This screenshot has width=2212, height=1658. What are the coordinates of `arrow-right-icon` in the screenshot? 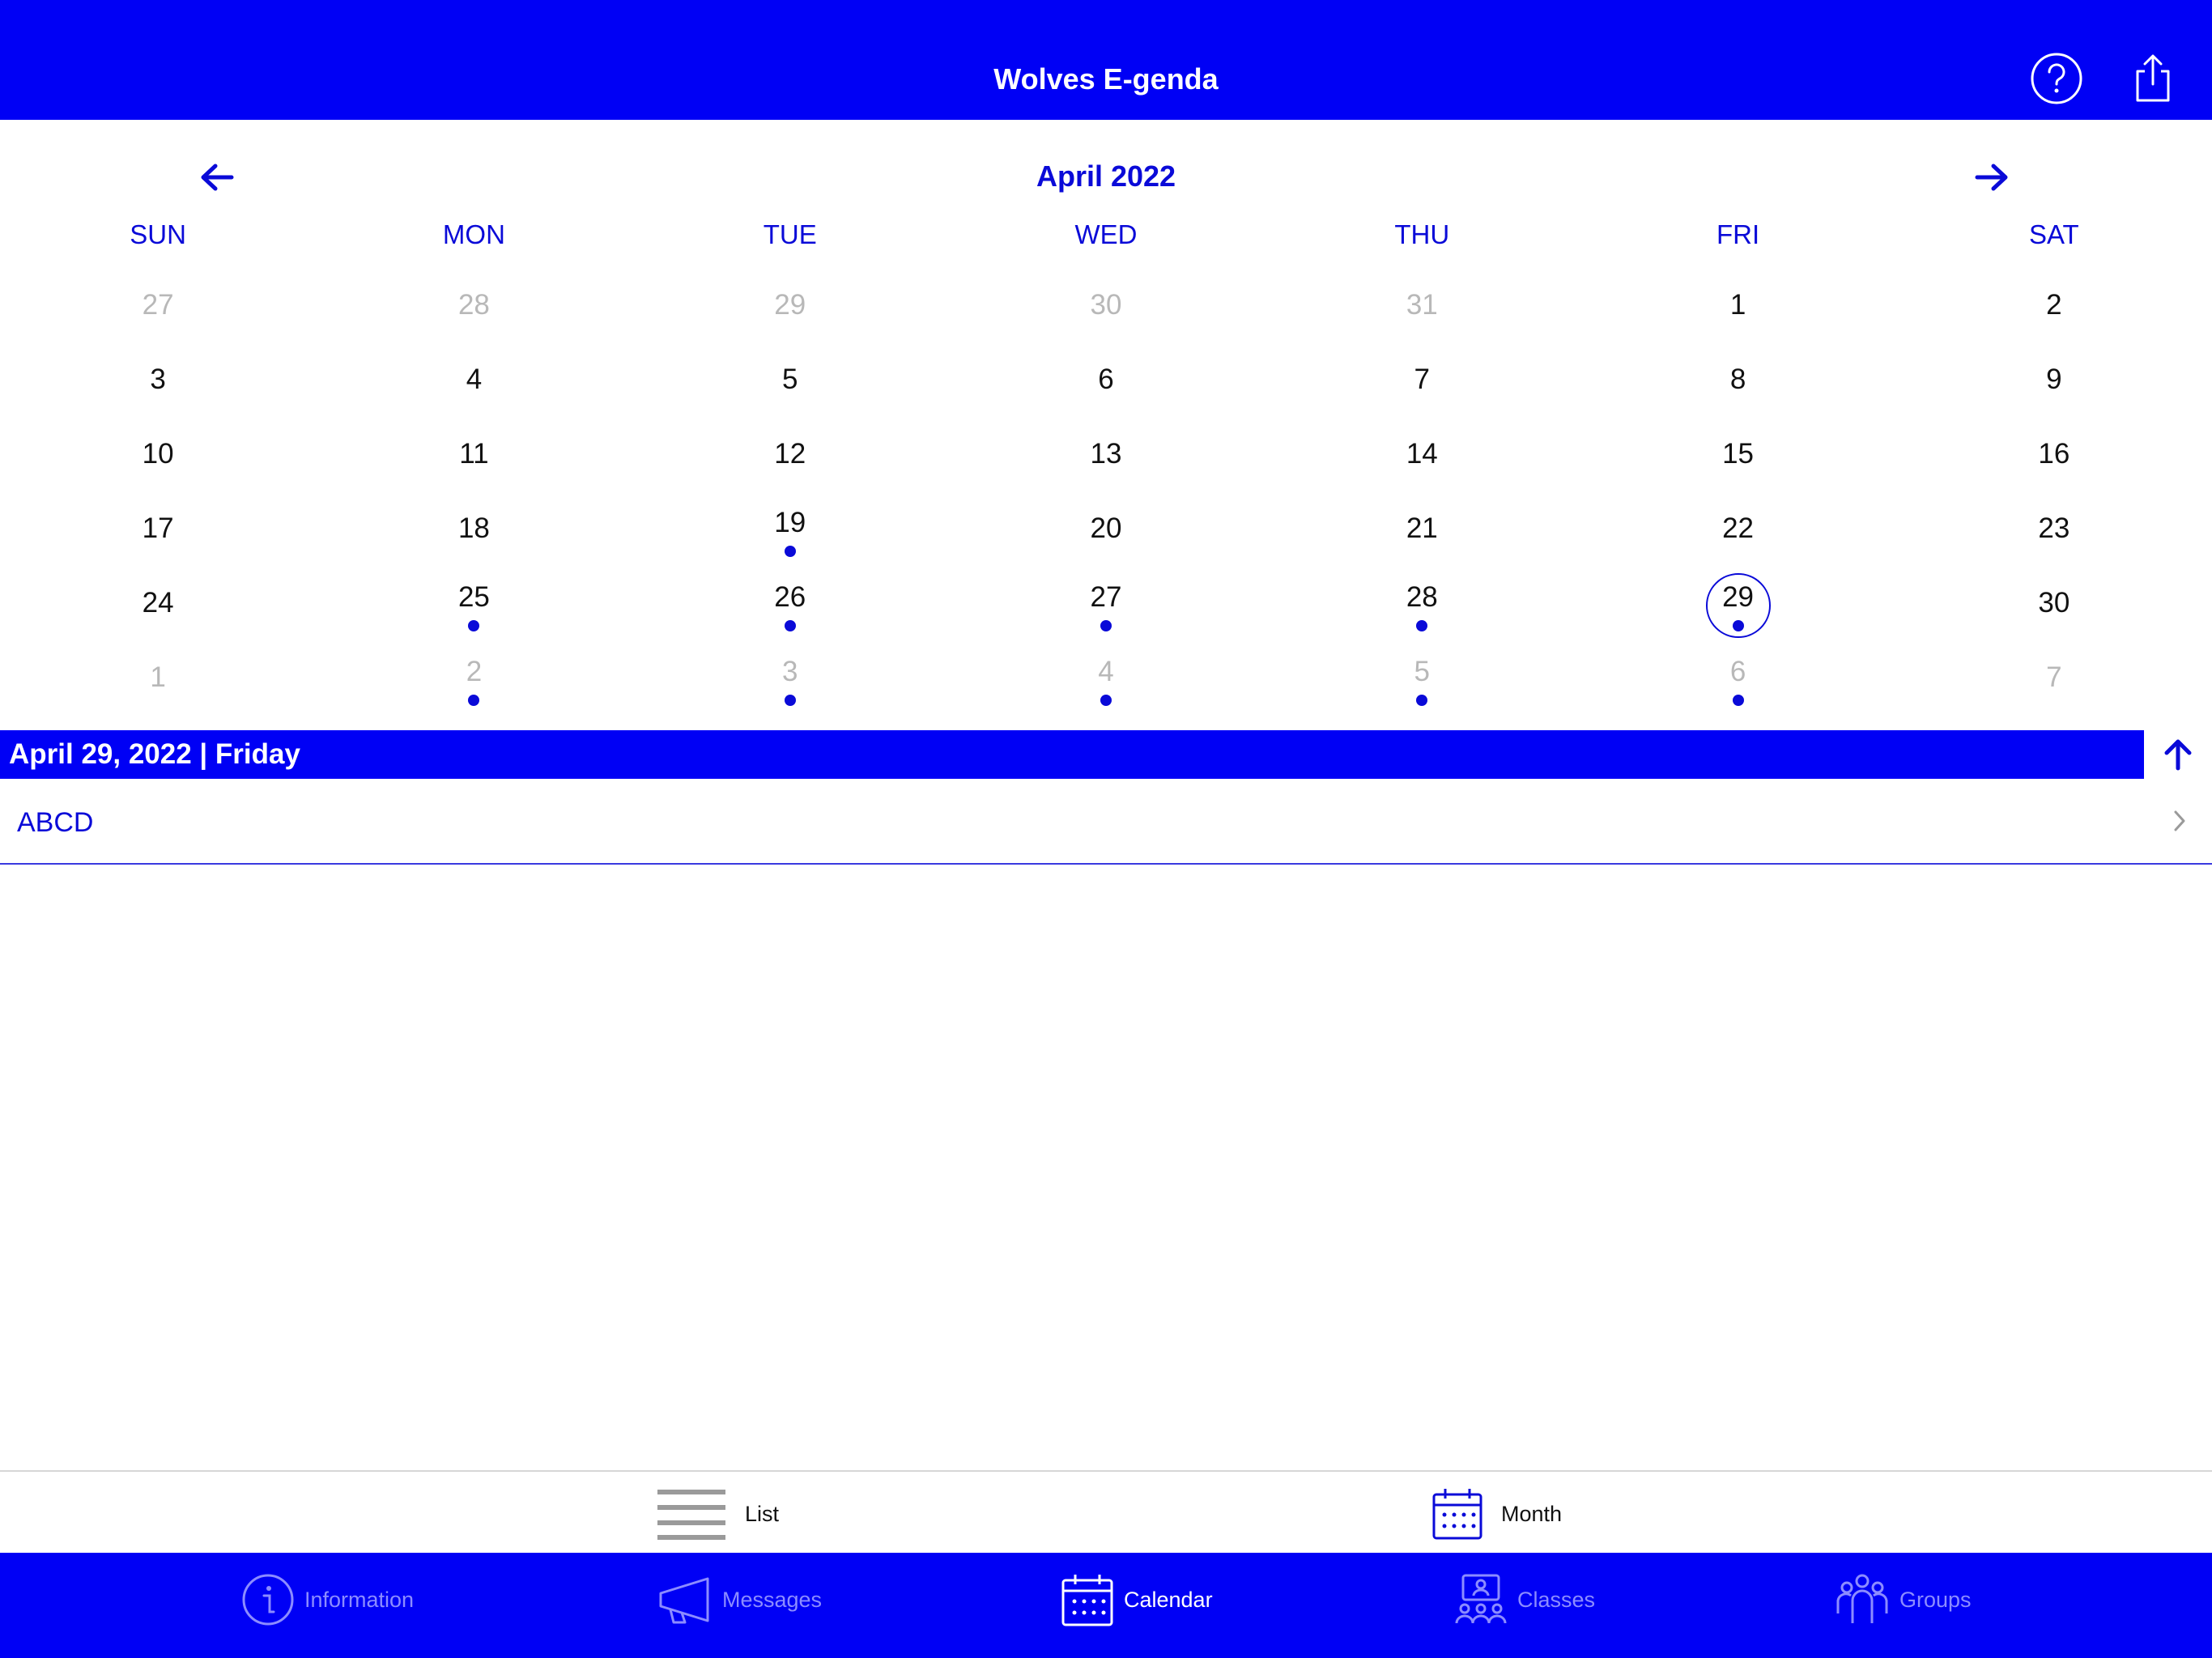 It's located at (1992, 177).